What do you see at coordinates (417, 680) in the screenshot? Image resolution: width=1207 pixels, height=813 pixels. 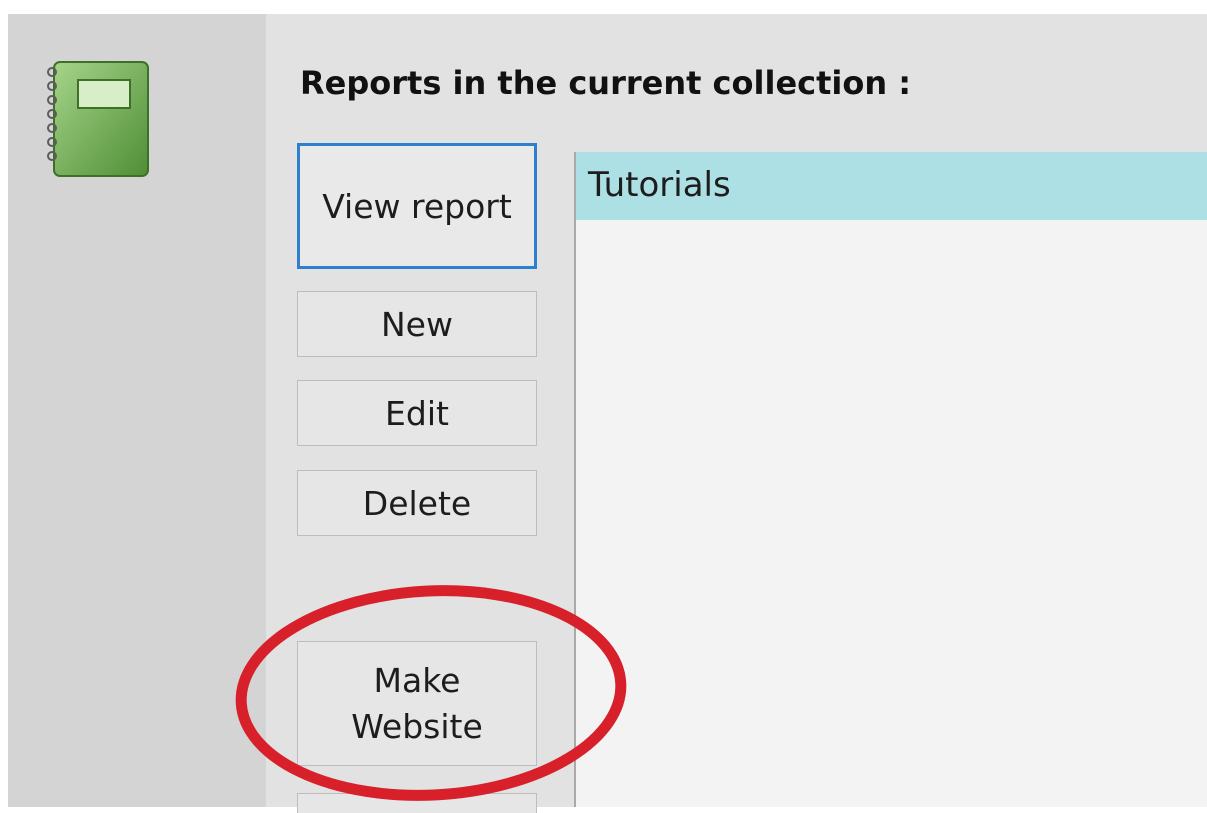 I see `make-website-label-line1: Make` at bounding box center [417, 680].